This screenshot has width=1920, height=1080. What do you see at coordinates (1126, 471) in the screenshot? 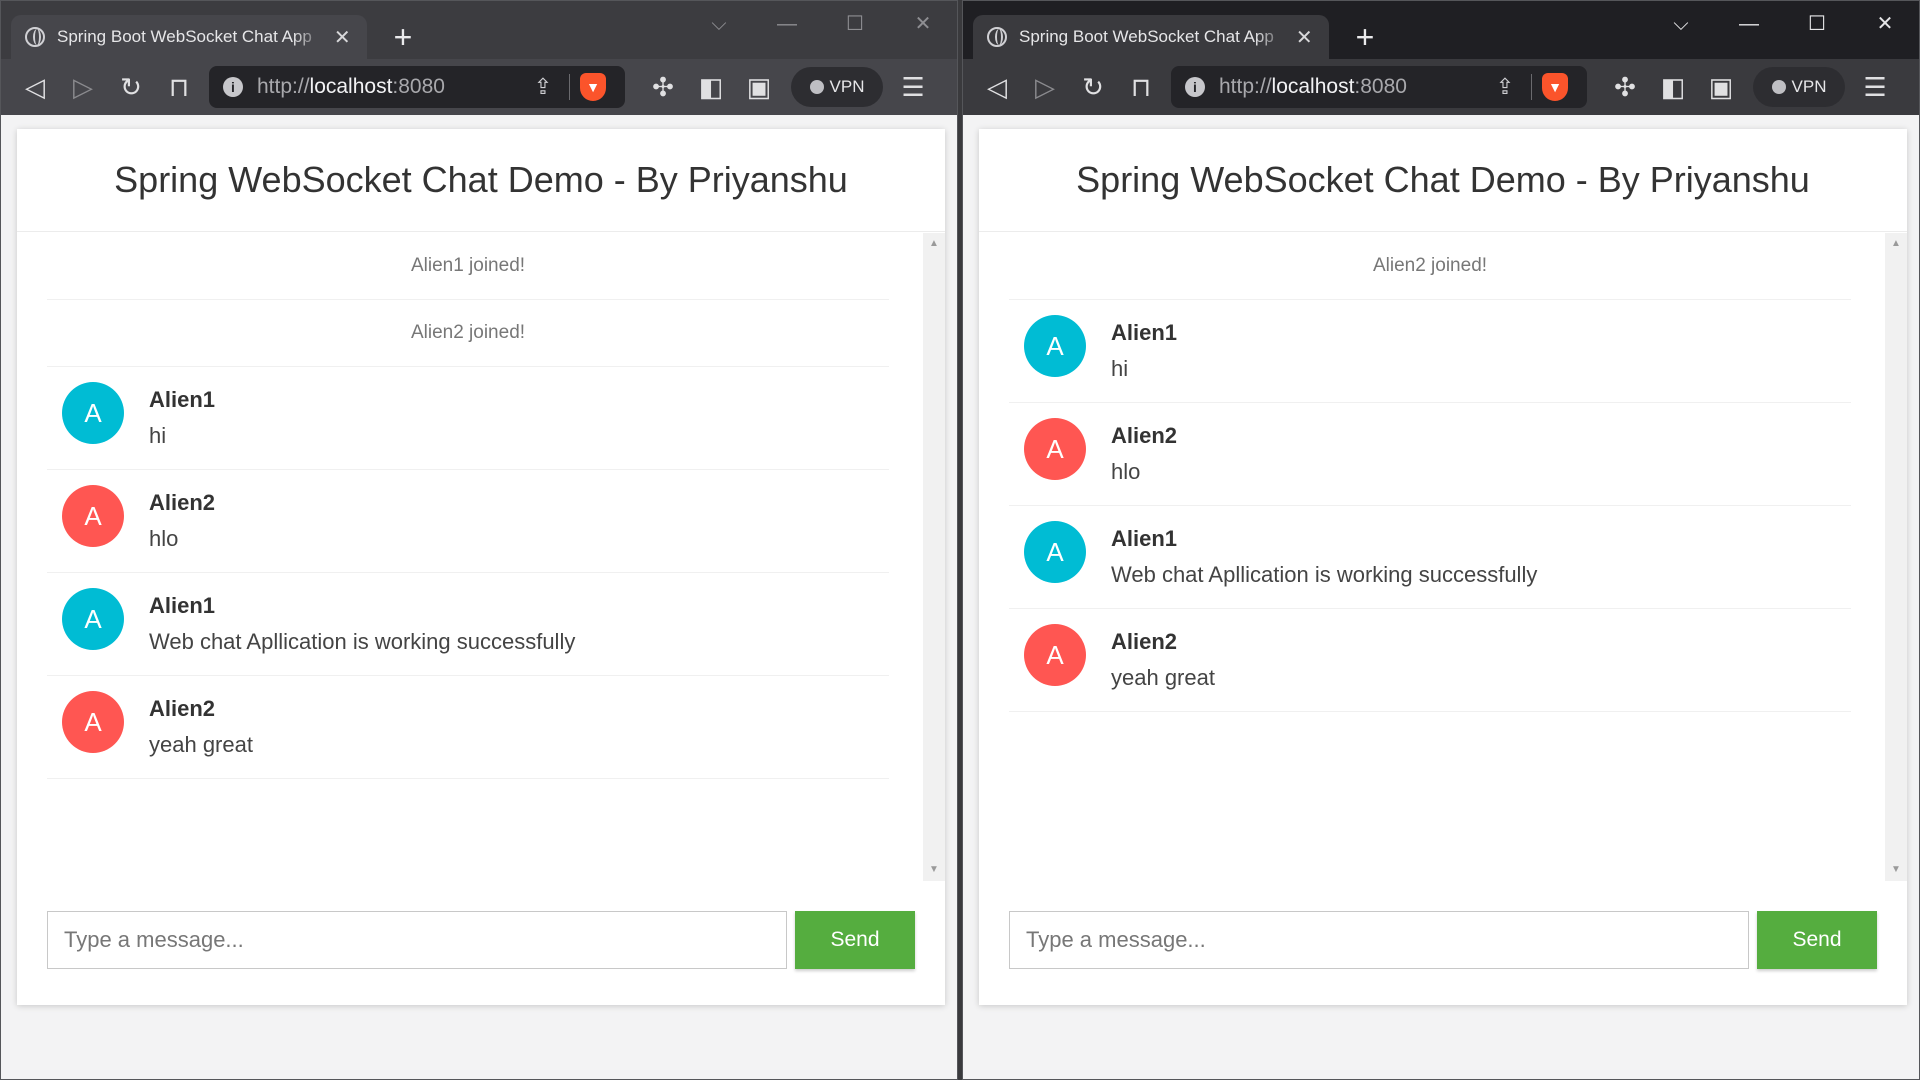
I see `message-text: hlo` at bounding box center [1126, 471].